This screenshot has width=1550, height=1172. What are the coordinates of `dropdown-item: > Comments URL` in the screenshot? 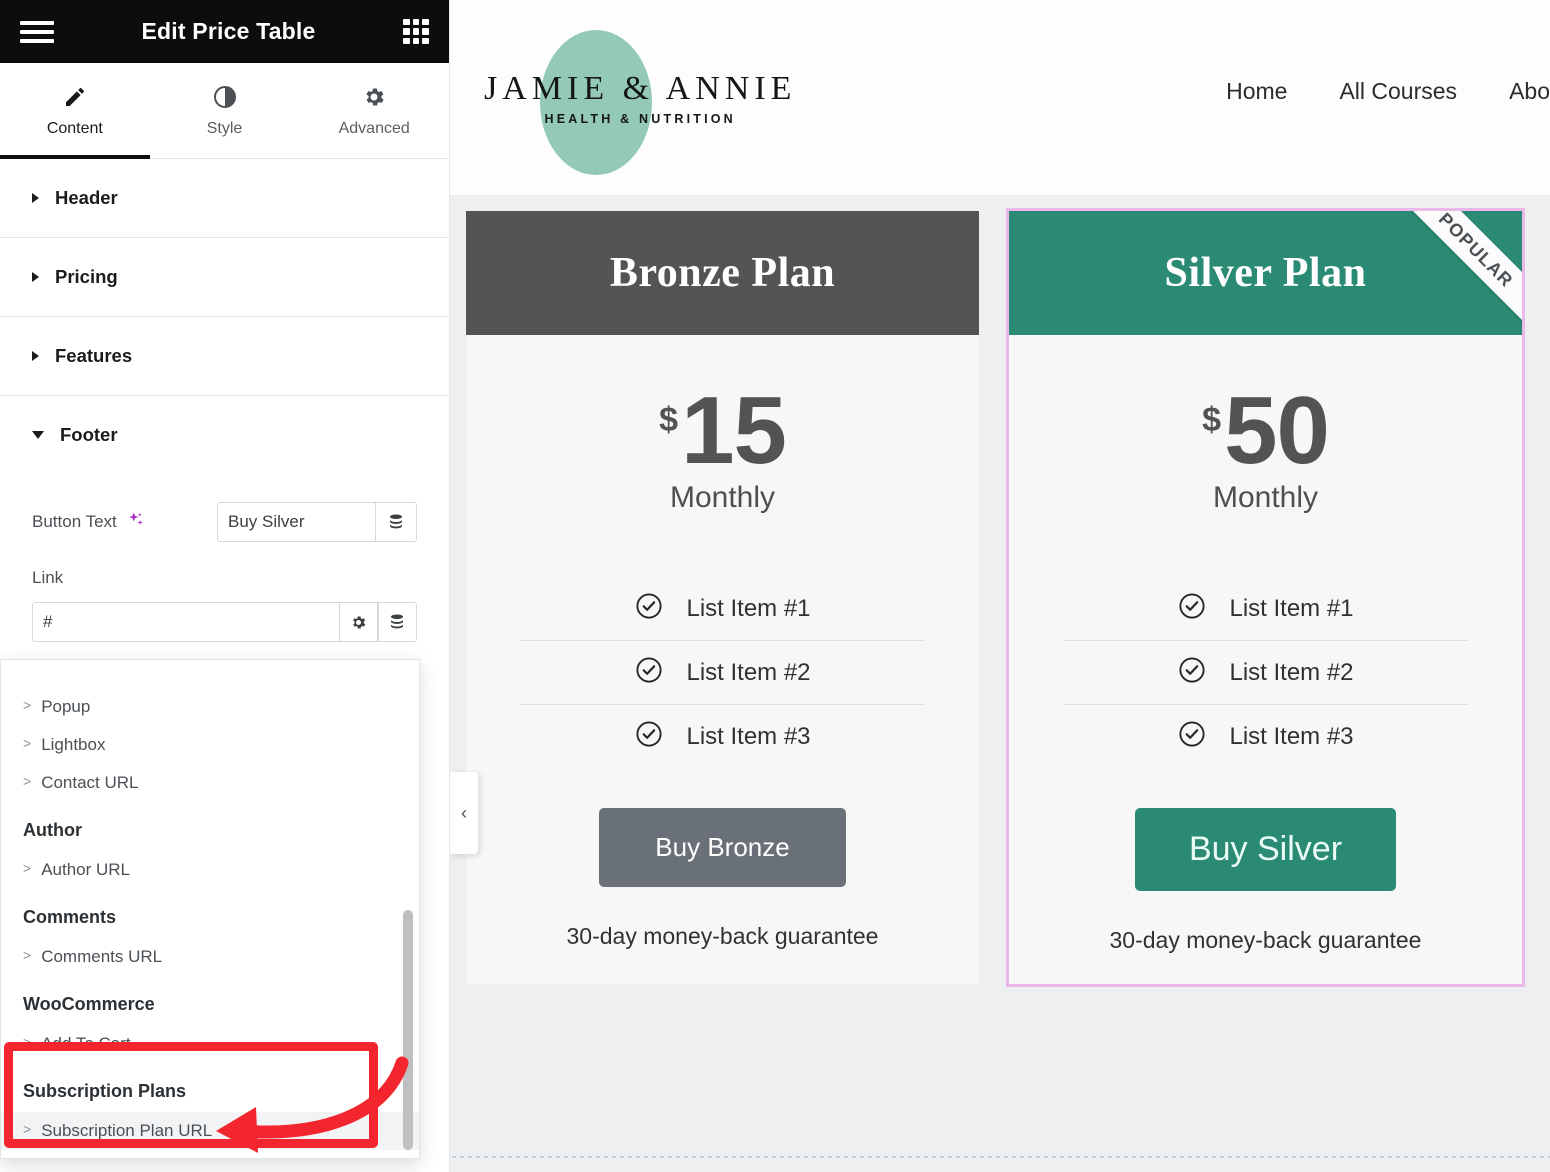 It's located at (210, 957).